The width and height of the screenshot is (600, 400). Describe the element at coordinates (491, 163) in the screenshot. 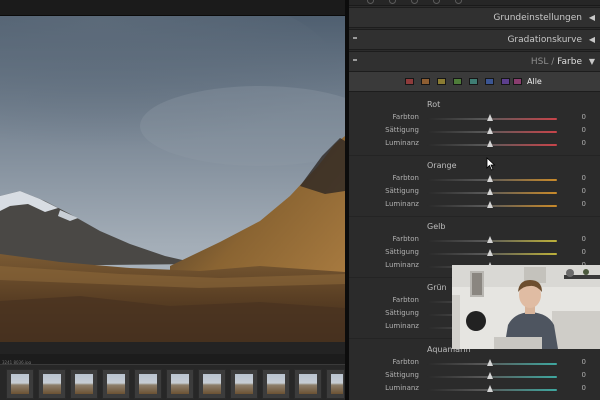

I see `mouse-pointer-icon` at that location.